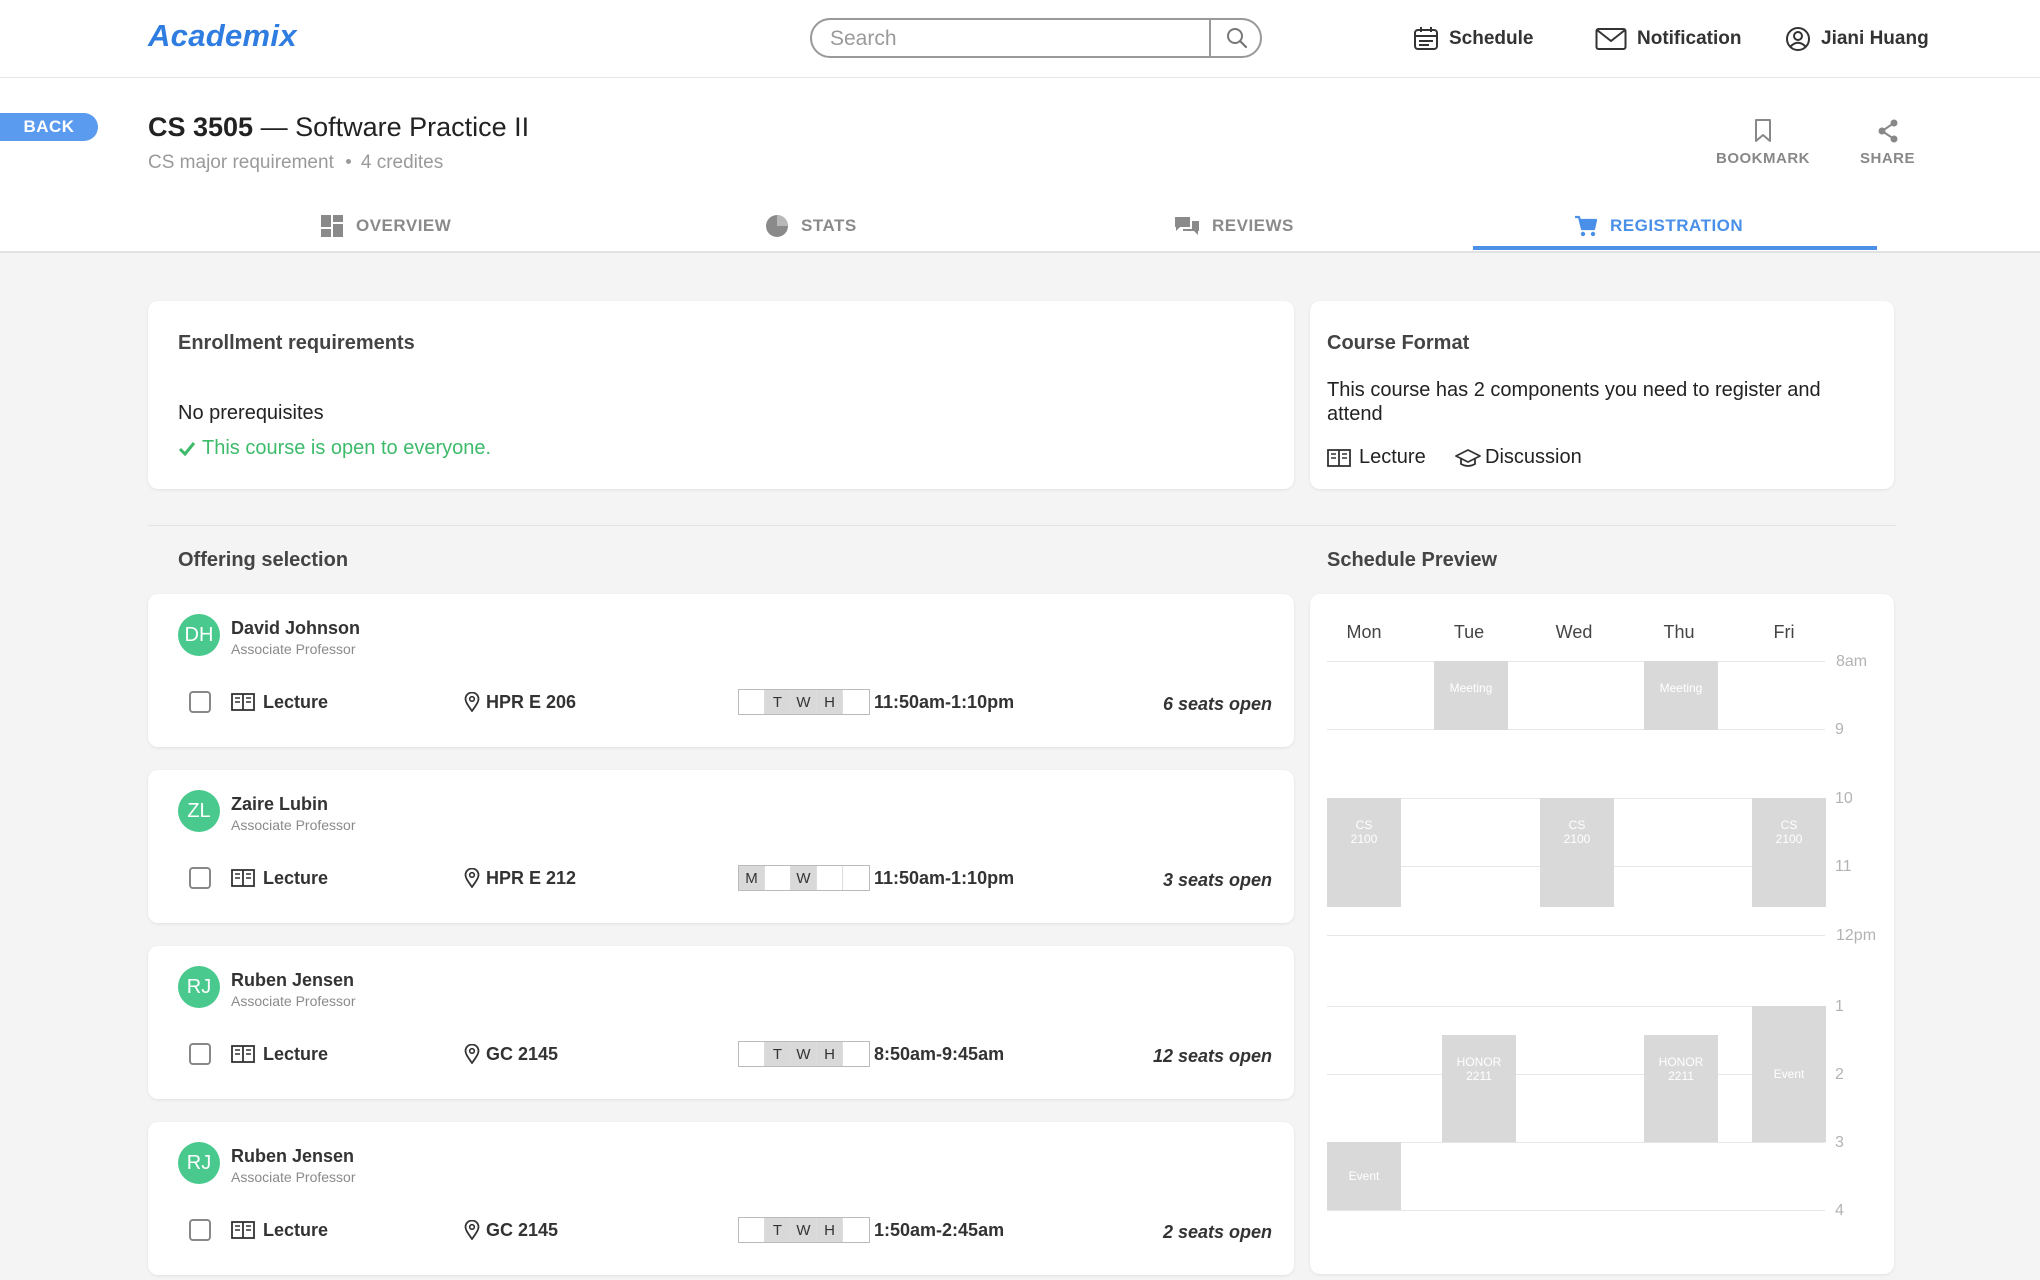 The image size is (2040, 1280). What do you see at coordinates (274, 127) in the screenshot?
I see `course-title-dash: —` at bounding box center [274, 127].